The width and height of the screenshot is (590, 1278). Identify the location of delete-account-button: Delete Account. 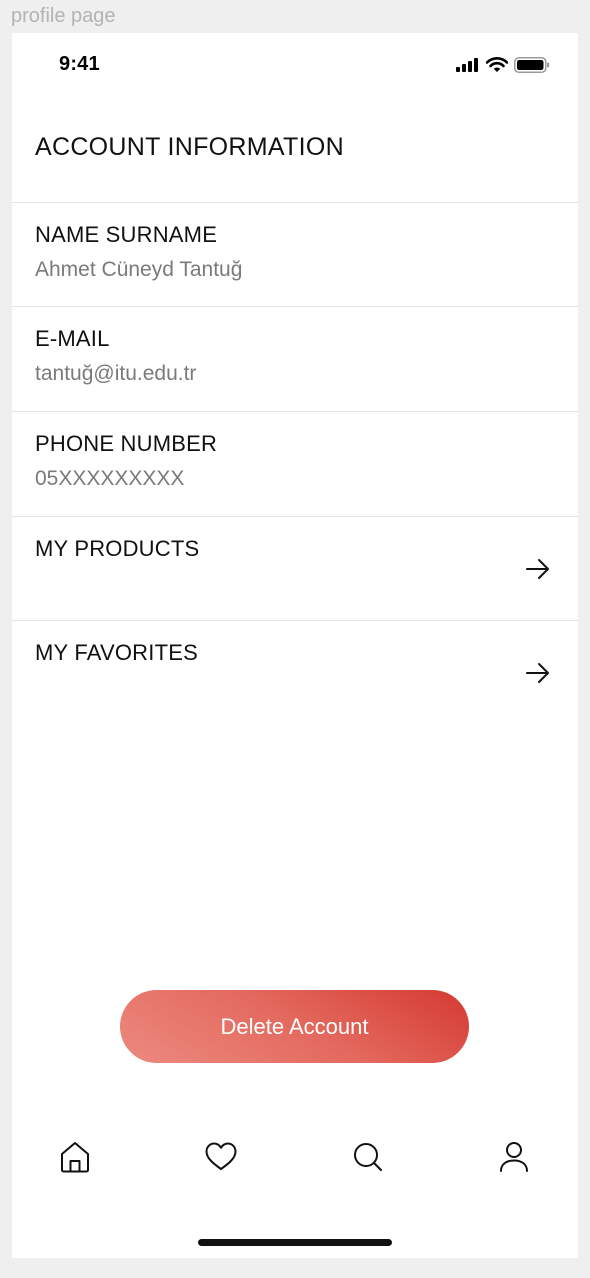
(294, 1026).